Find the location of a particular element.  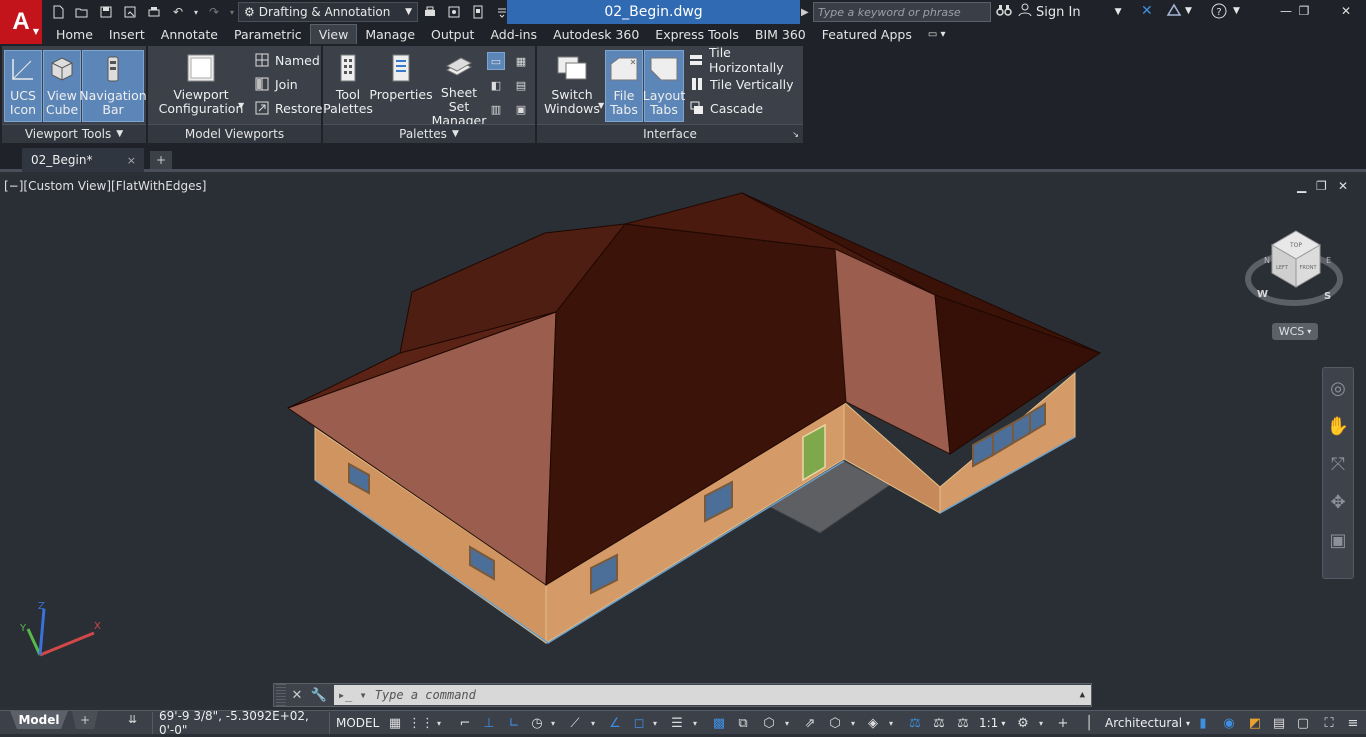

application-menu-button: A ▼ is located at coordinates (21, 22).